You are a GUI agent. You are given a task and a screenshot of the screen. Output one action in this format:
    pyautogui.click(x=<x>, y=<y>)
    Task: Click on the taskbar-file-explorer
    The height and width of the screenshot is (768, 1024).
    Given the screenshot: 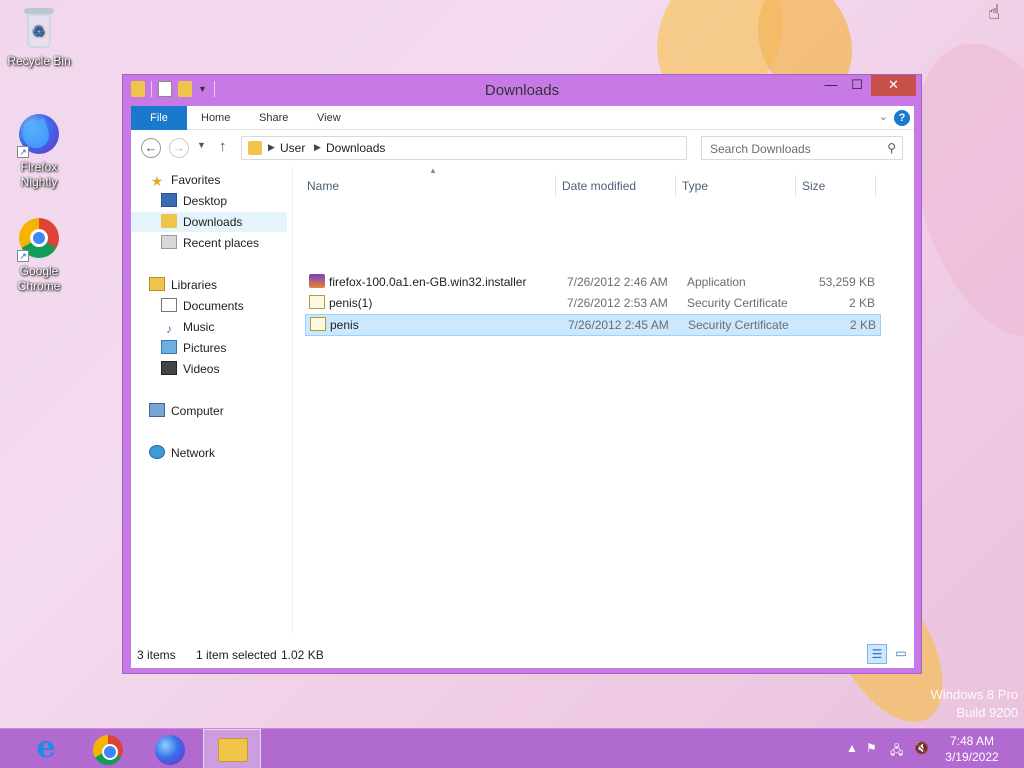 What is the action you would take?
    pyautogui.click(x=232, y=748)
    